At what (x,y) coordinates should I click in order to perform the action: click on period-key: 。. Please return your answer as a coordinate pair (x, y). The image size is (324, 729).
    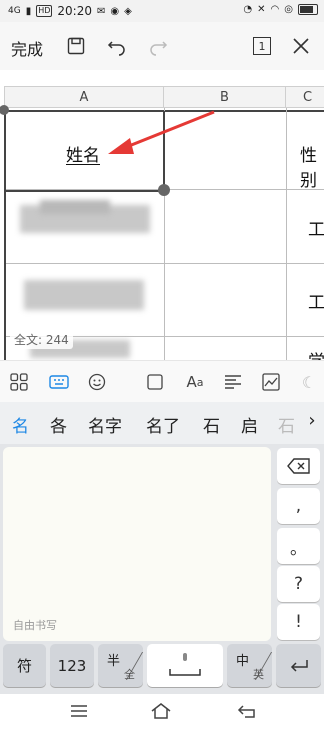
    Looking at the image, I should click on (298, 546).